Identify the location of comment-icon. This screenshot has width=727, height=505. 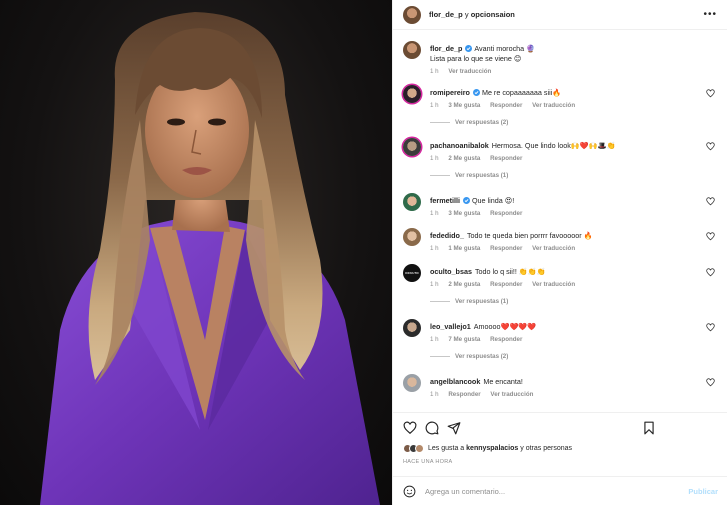
(432, 428).